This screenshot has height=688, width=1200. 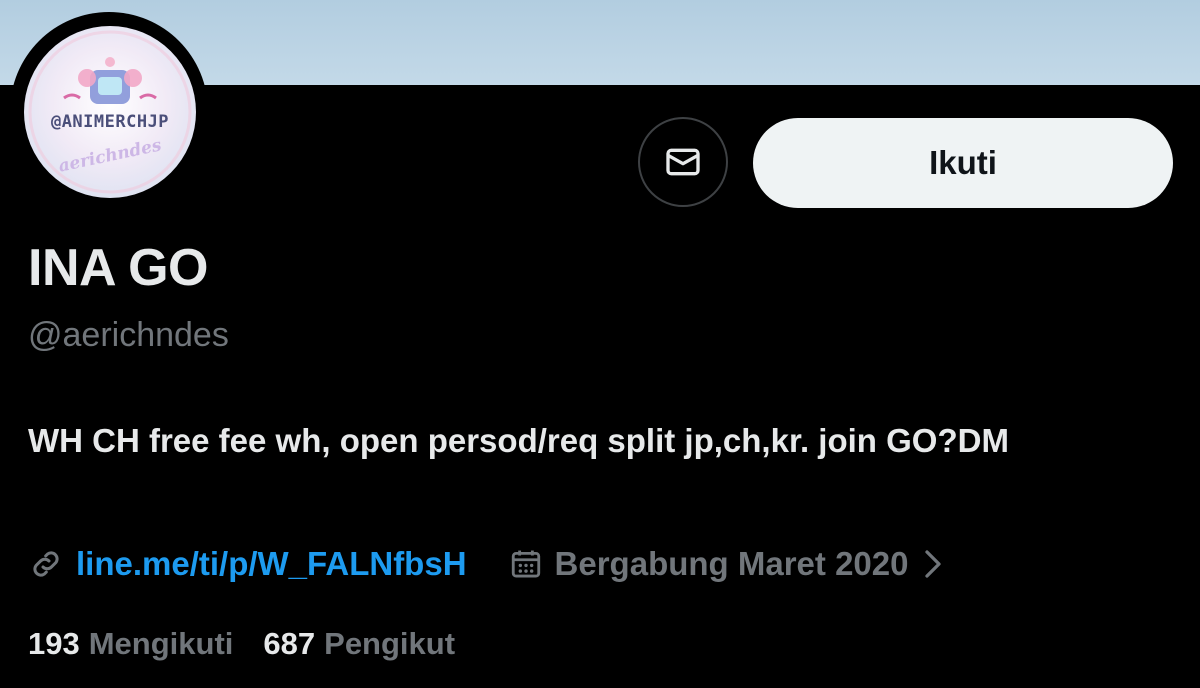 What do you see at coordinates (933, 564) in the screenshot?
I see `chevron-right-icon` at bounding box center [933, 564].